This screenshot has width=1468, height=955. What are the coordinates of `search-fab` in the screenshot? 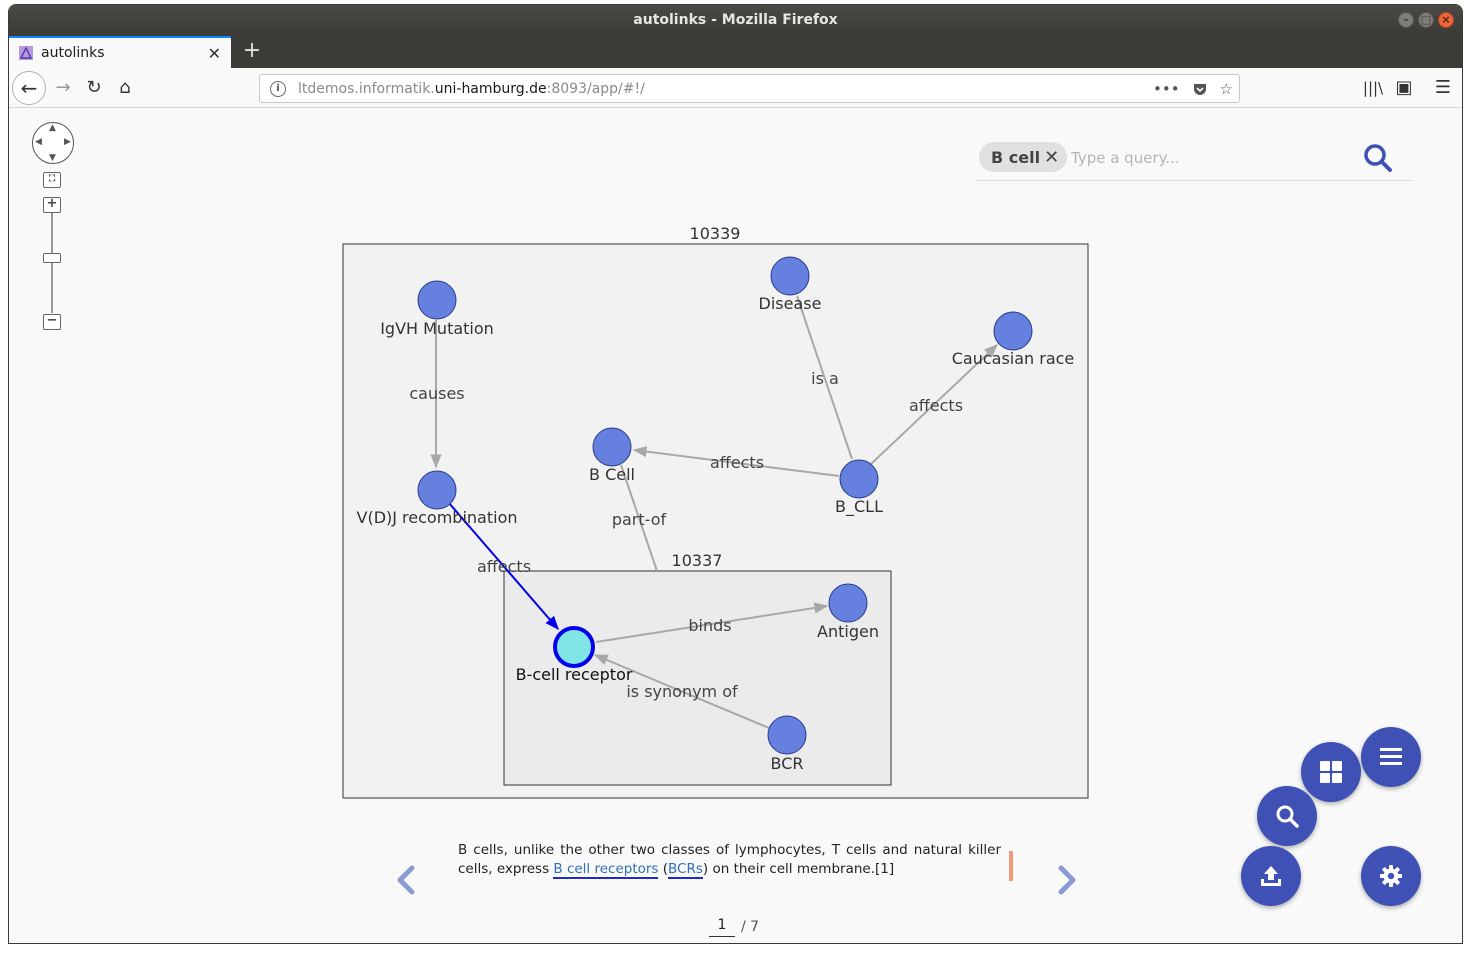 It's located at (1287, 816).